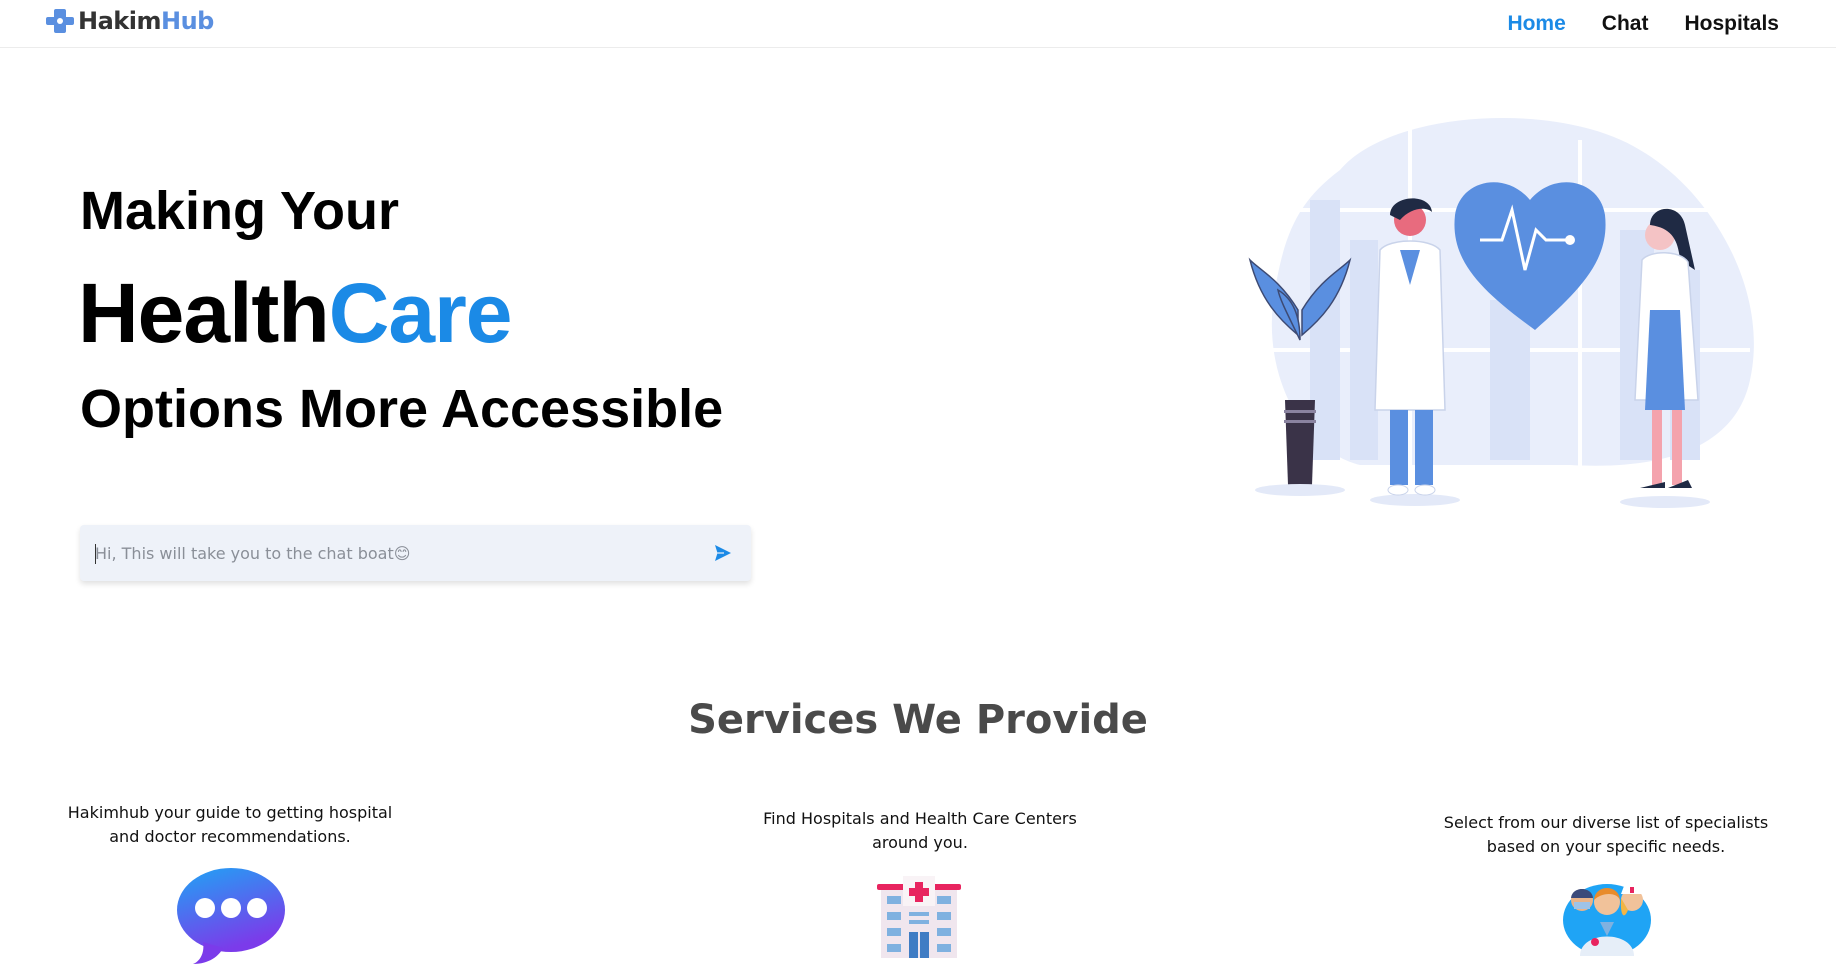  What do you see at coordinates (918, 720) in the screenshot?
I see `services-title: Services We Provide` at bounding box center [918, 720].